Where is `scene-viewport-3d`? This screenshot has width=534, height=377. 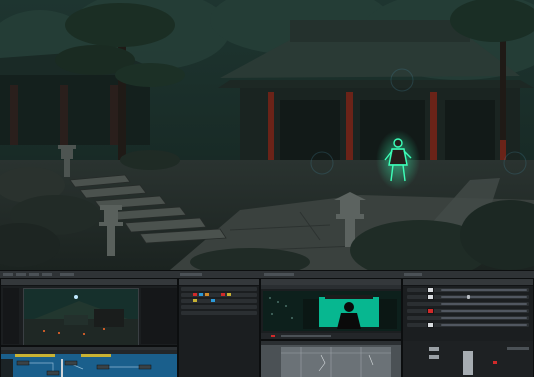
scene-viewport-3d is located at coordinates (331, 358).